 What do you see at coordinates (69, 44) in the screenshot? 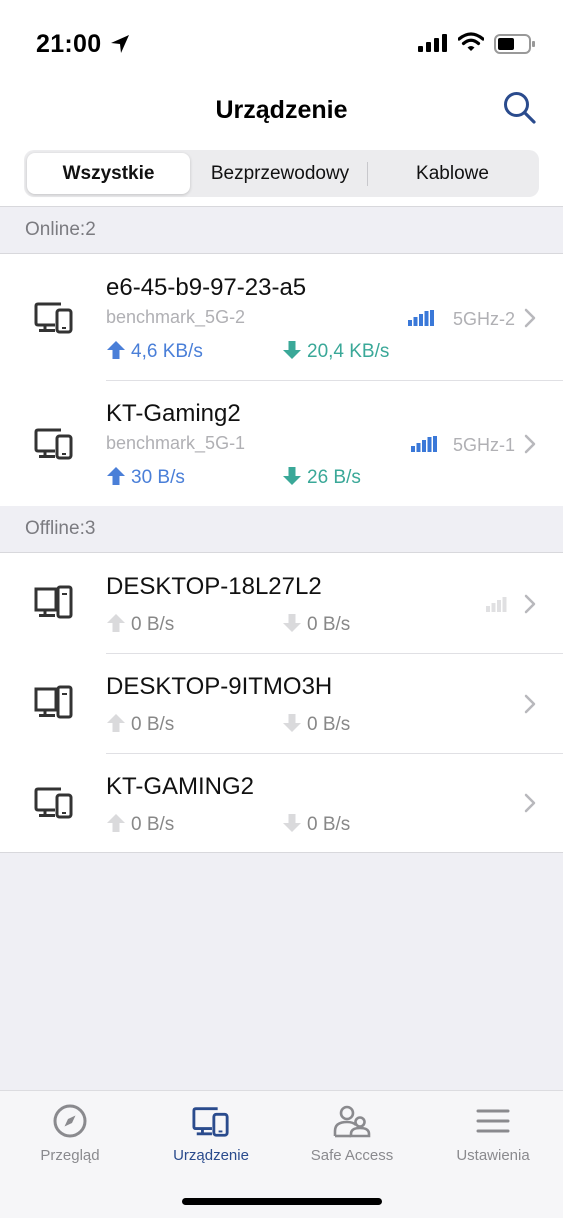
I see `status-time: 21:00` at bounding box center [69, 44].